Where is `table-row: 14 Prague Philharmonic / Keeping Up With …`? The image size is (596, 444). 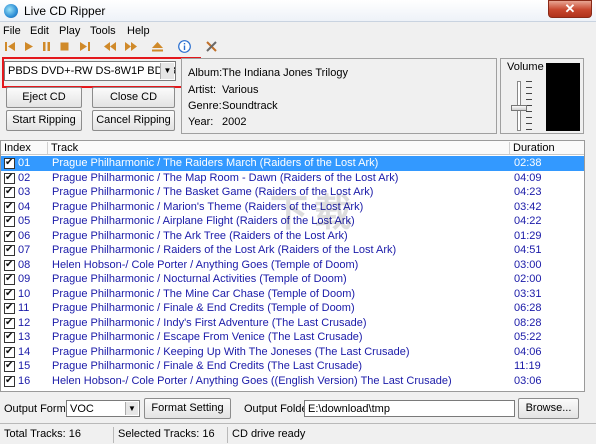 table-row: 14 Prague Philharmonic / Keeping Up With … is located at coordinates (292, 352).